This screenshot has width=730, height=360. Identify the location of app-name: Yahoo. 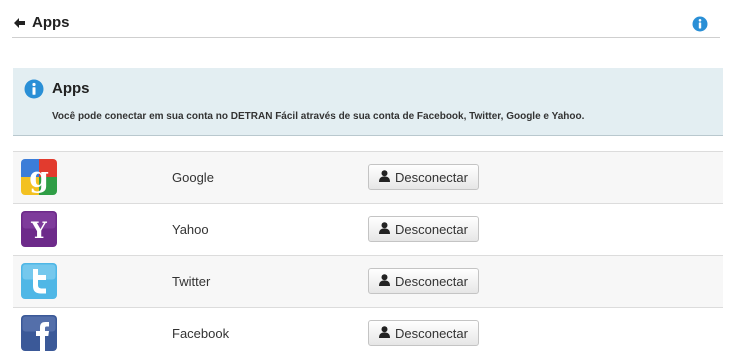
(190, 229).